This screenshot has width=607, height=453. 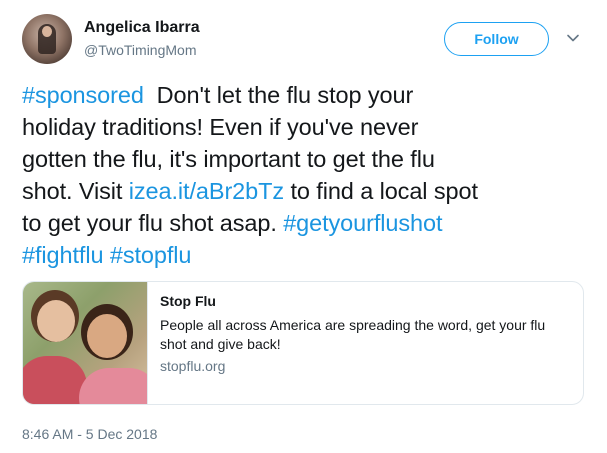 I want to click on chevron-down-icon, so click(x=573, y=38).